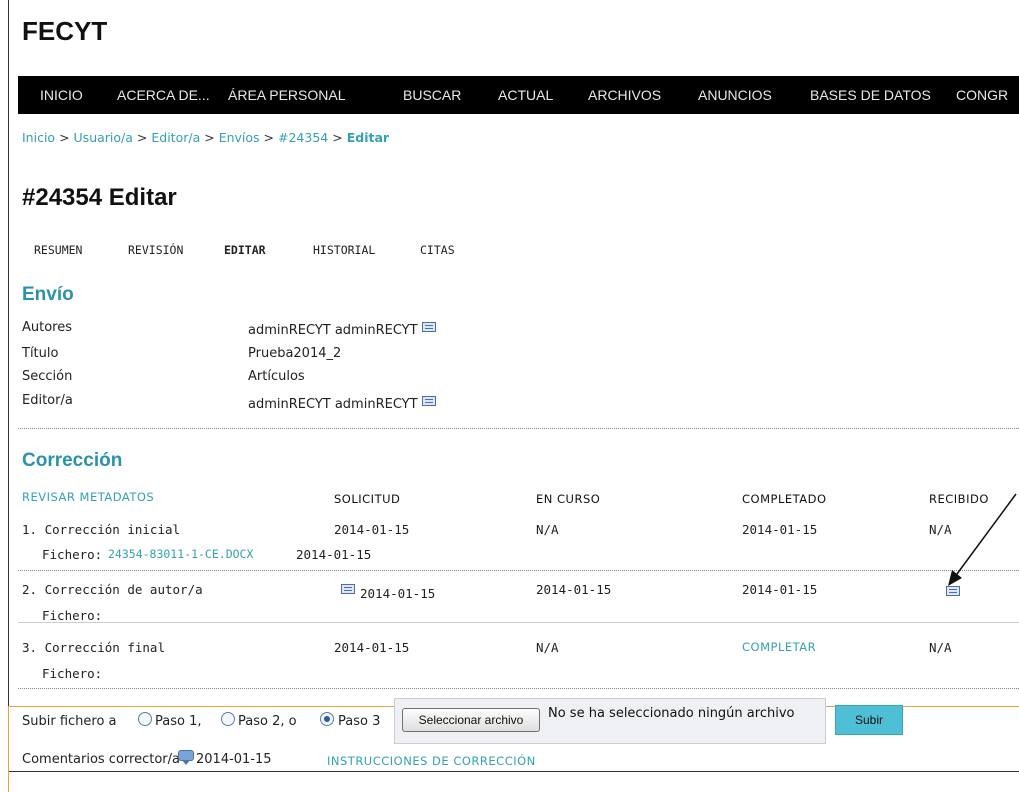 The image size is (1019, 792). I want to click on breadcrumb-submission: #24354, so click(303, 137).